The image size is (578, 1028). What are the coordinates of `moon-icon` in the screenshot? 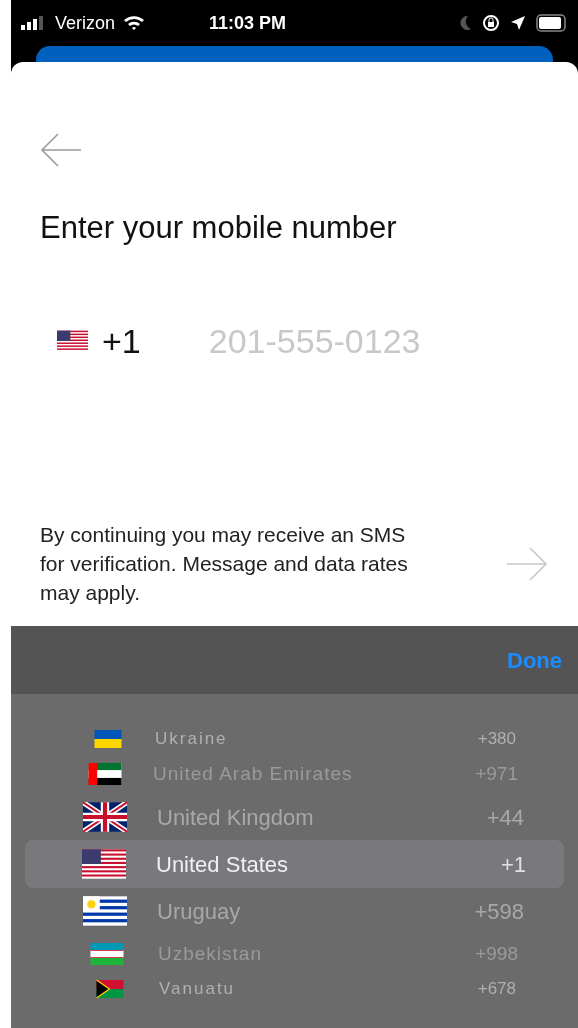 It's located at (465, 23).